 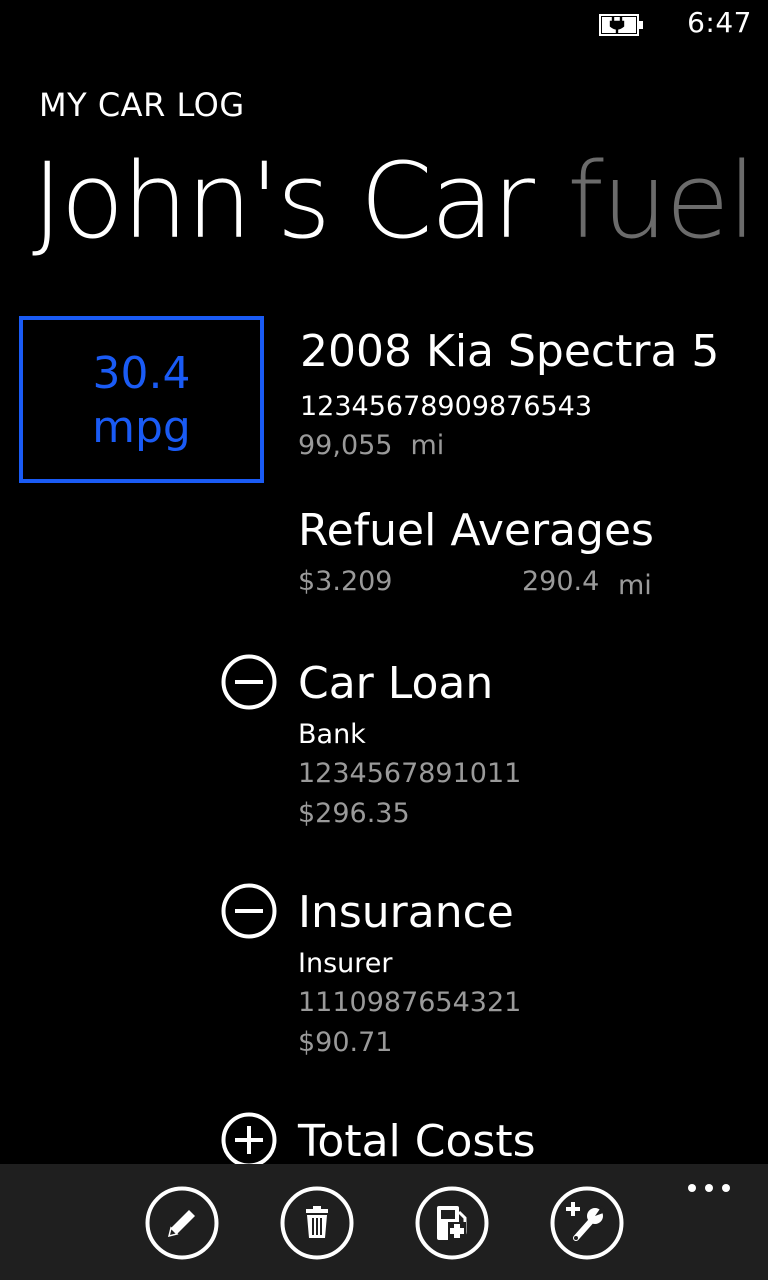 What do you see at coordinates (561, 581) in the screenshot?
I see `refuel-avg-distance: 290.4` at bounding box center [561, 581].